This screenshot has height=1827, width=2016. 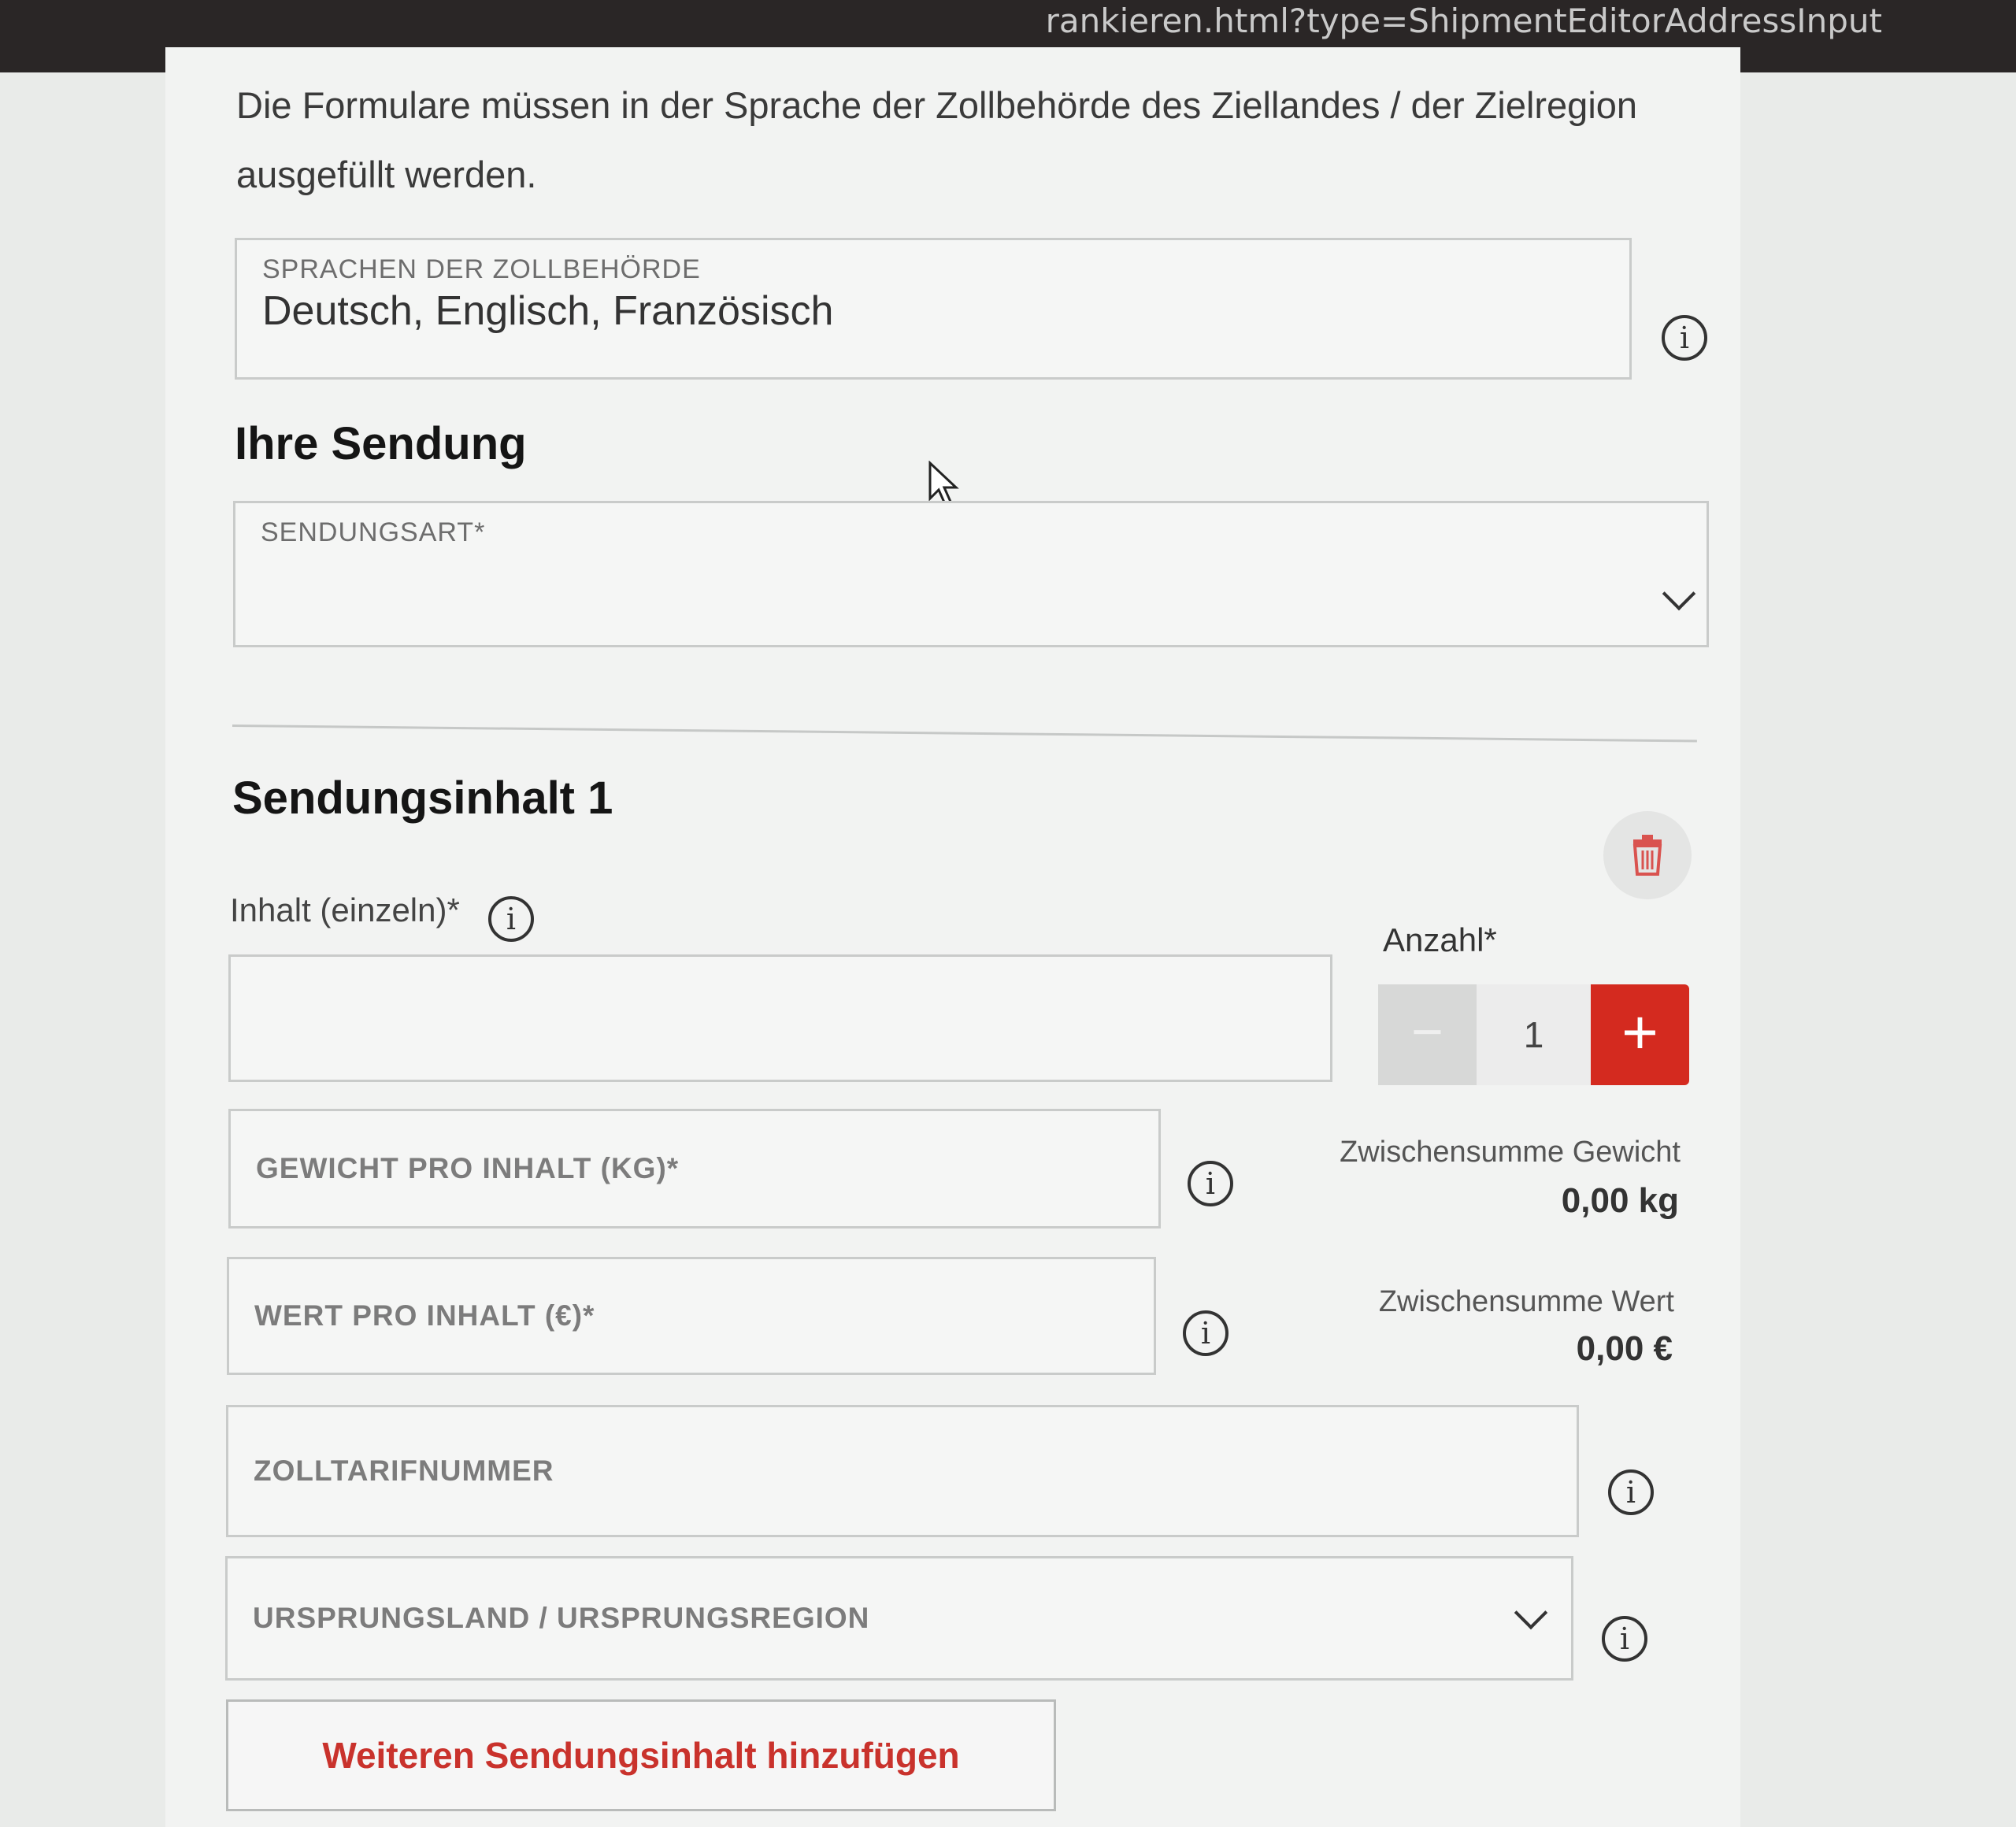 I want to click on value-label: WERT PRO INHALT (€)*, so click(x=424, y=1315).